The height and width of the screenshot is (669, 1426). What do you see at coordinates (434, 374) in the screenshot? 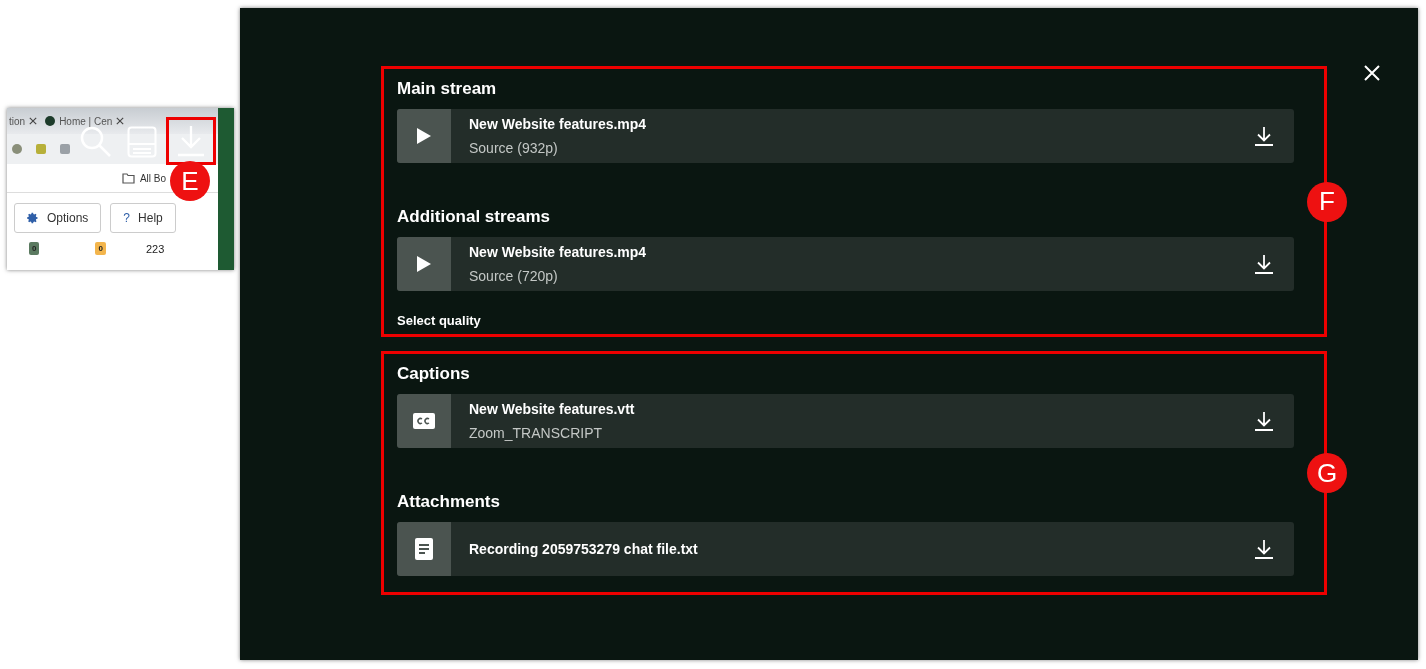
I see `section-heading: Captions` at bounding box center [434, 374].